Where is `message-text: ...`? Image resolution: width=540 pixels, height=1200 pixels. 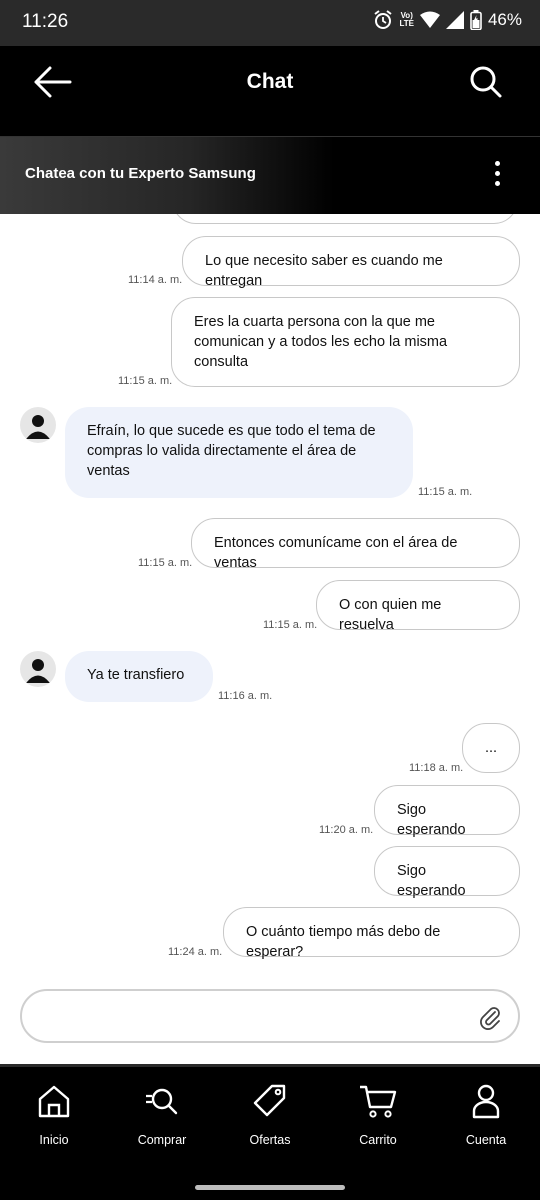
message-text: ... is located at coordinates (491, 748).